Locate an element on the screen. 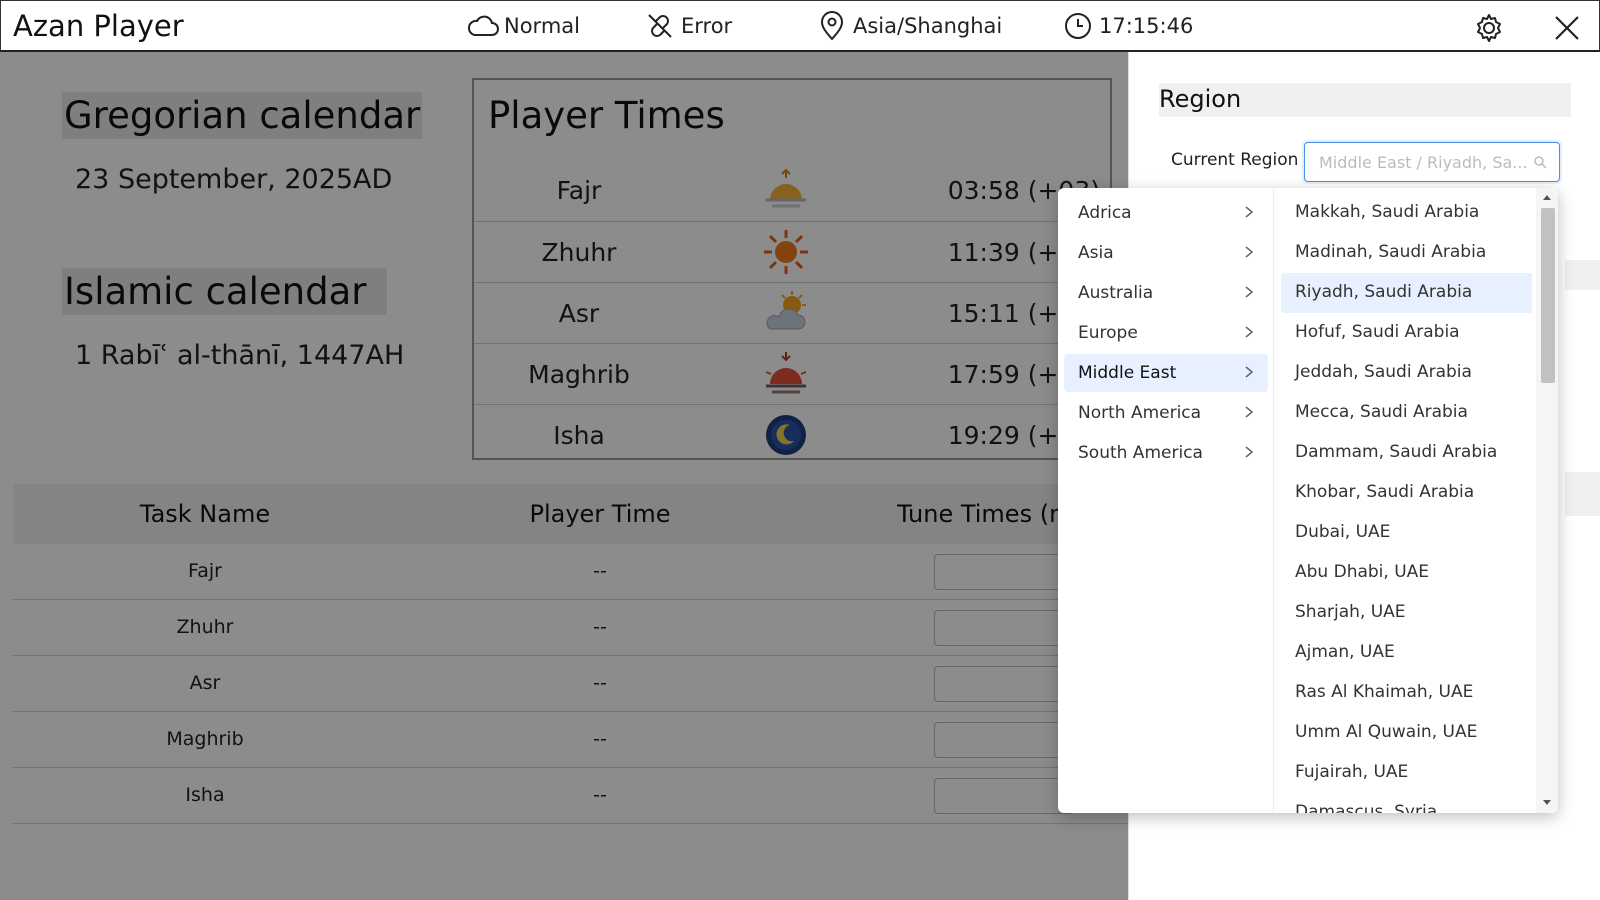 This screenshot has width=1600, height=900. city-label: Madinah, Saudi Arabia is located at coordinates (1391, 252).